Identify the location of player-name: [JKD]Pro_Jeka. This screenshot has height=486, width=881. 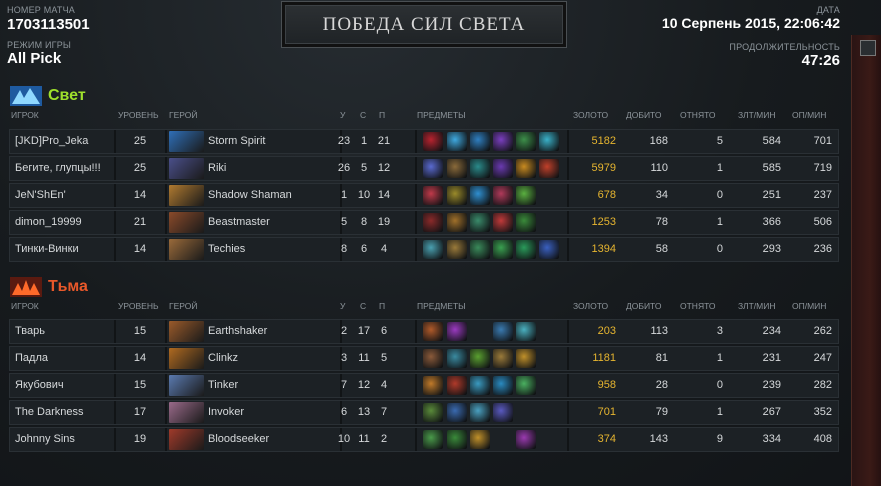
(64, 141).